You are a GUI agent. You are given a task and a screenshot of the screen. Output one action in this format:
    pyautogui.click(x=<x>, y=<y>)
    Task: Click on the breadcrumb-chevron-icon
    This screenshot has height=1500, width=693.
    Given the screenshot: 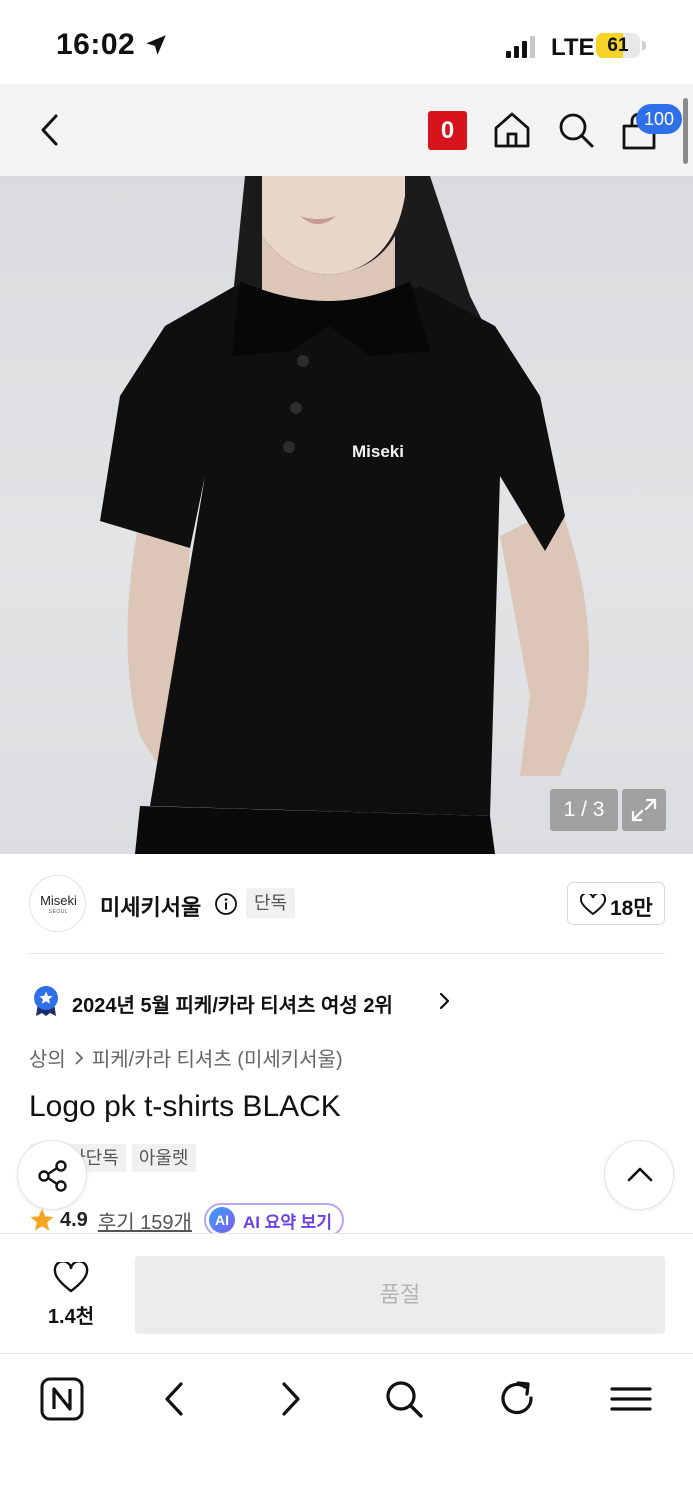 What is the action you would take?
    pyautogui.click(x=79, y=1057)
    